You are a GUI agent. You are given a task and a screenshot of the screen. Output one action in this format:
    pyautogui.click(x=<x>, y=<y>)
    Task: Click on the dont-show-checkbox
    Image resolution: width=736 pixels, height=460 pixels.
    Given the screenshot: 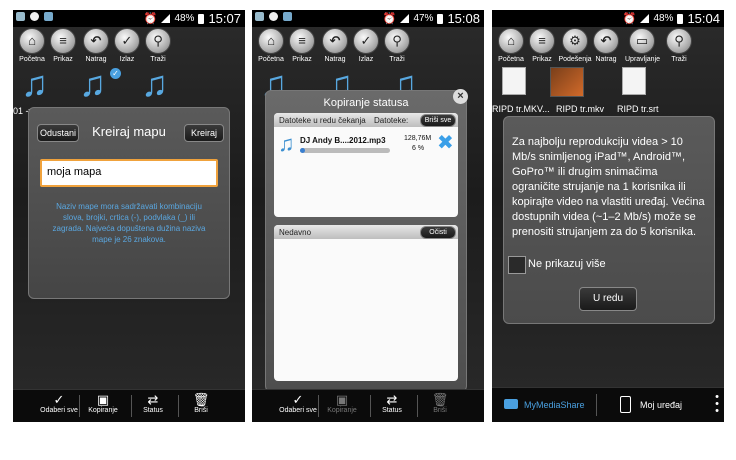 What is the action you would take?
    pyautogui.click(x=517, y=265)
    